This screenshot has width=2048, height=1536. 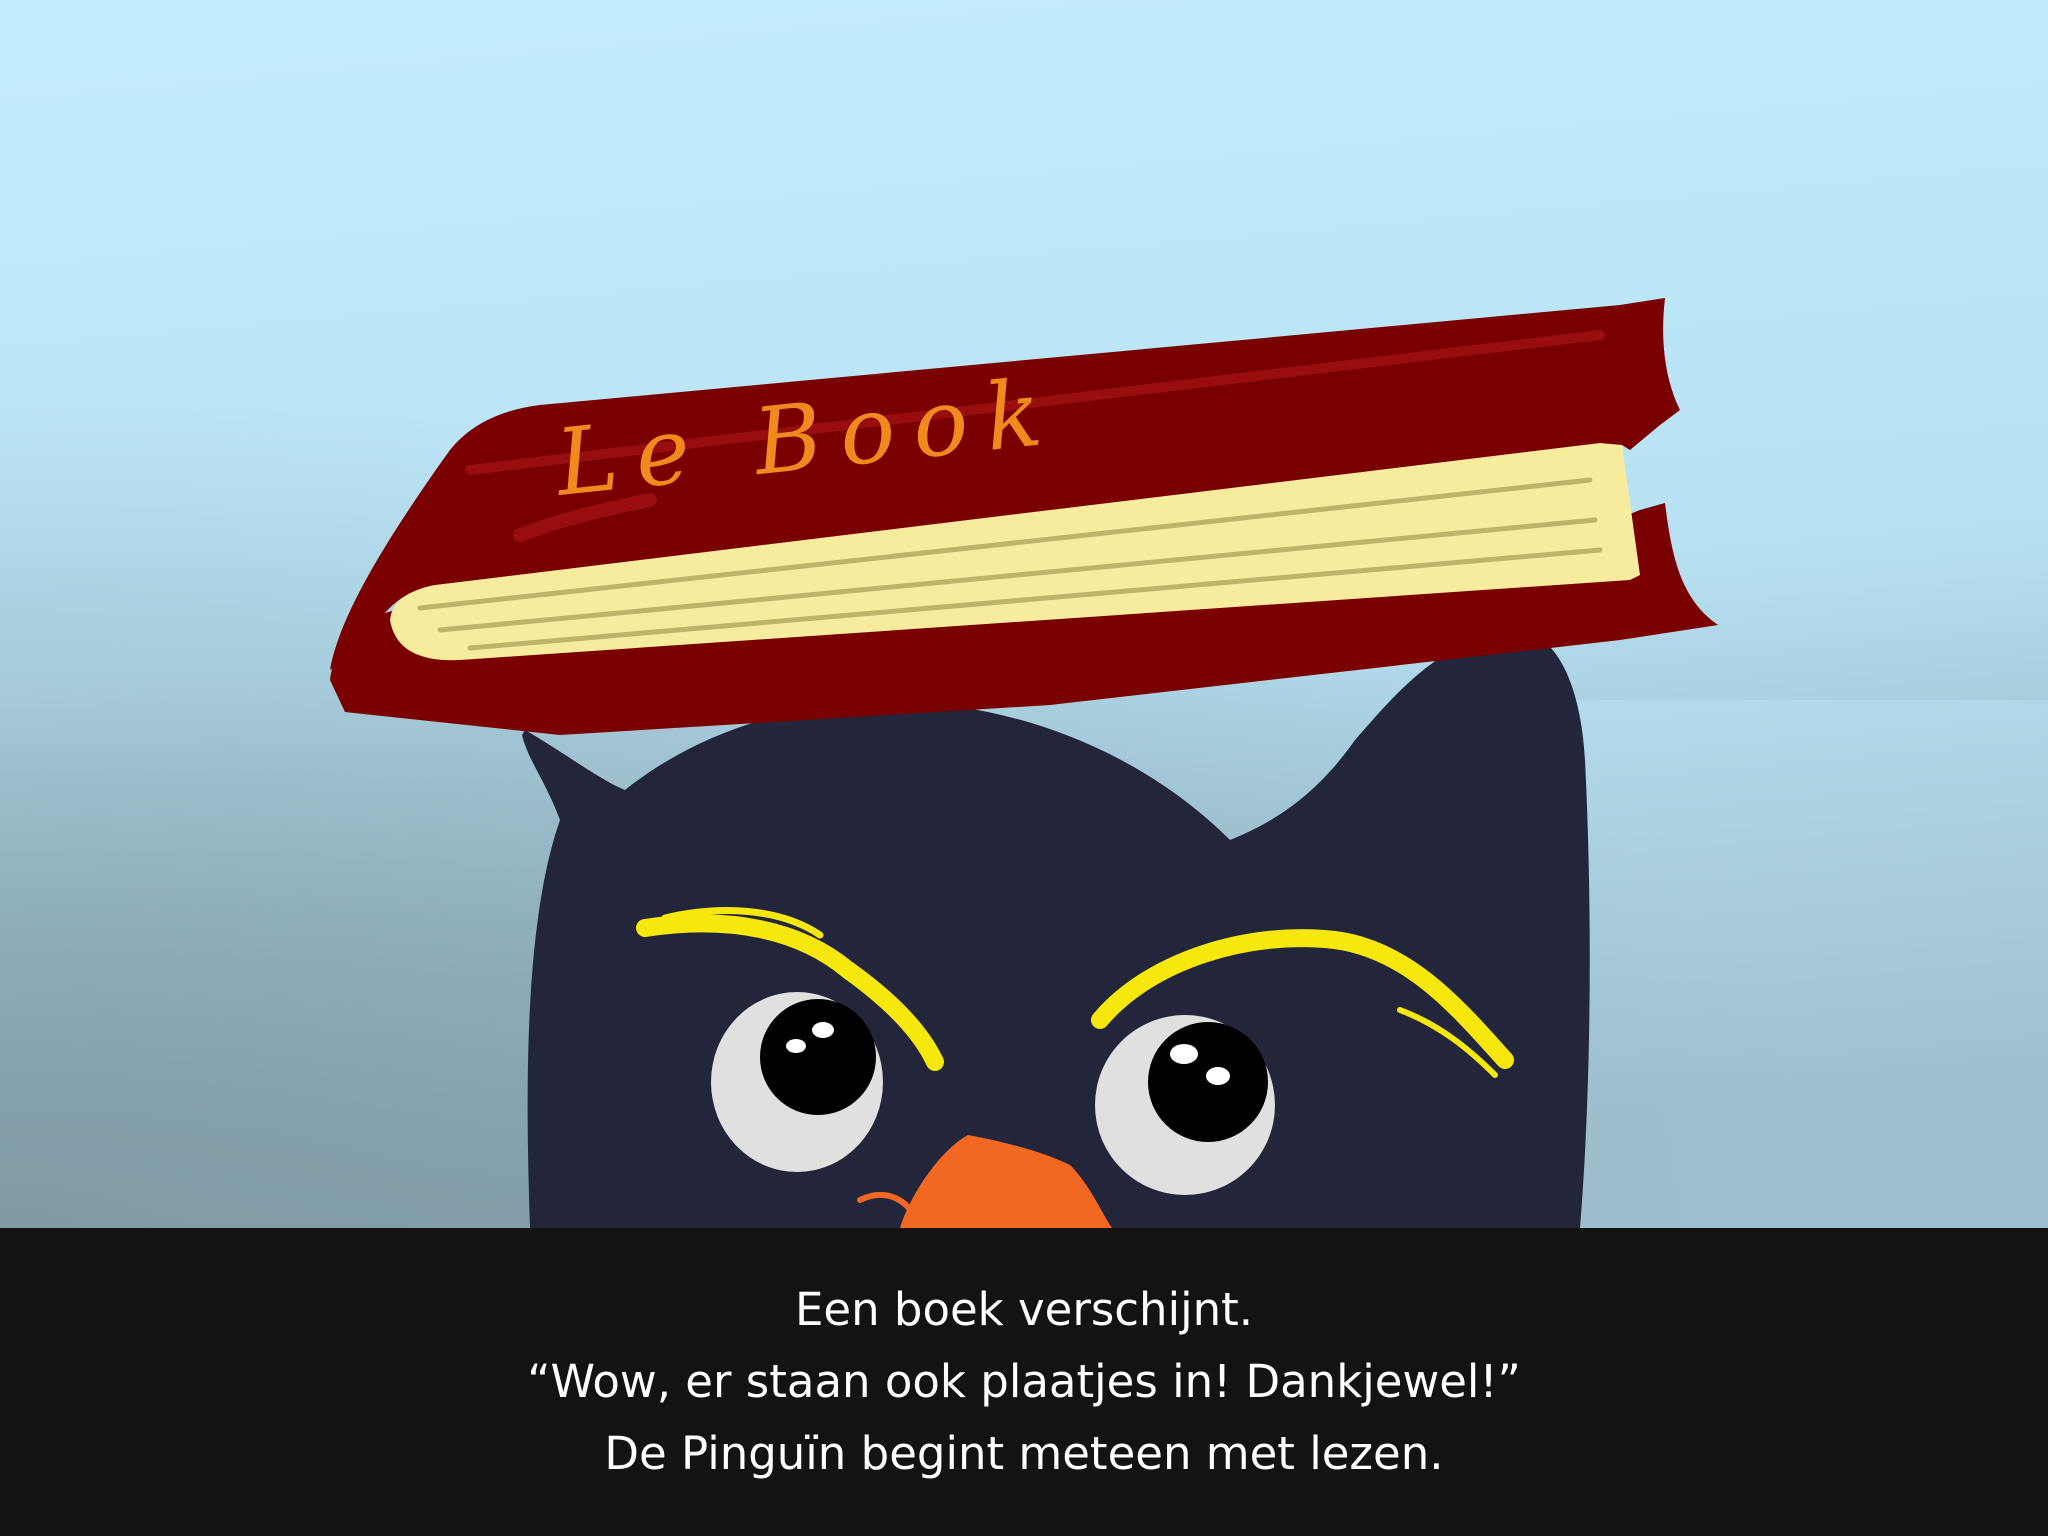 What do you see at coordinates (1024, 1453) in the screenshot?
I see `caption-line-3: De Pinguïn begint meteen met lezen.` at bounding box center [1024, 1453].